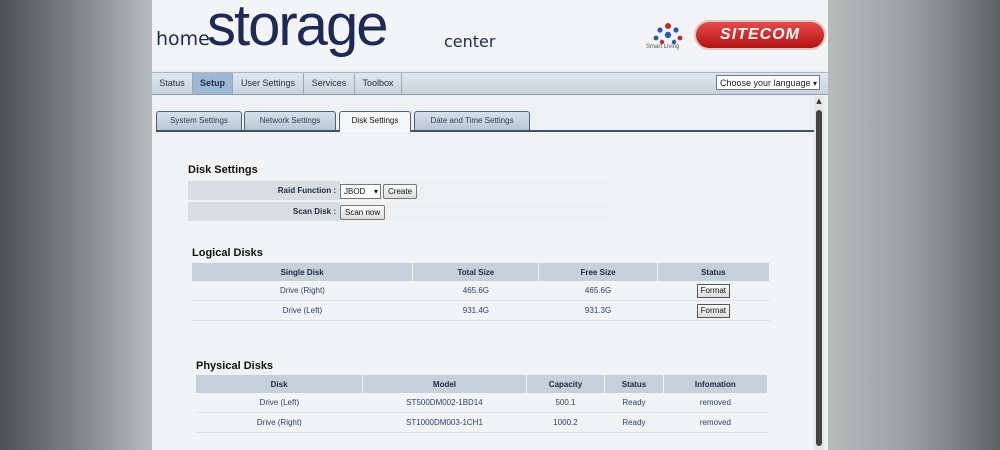 The width and height of the screenshot is (1000, 450). What do you see at coordinates (268, 83) in the screenshot?
I see `nav-item-user-settings: User Settings` at bounding box center [268, 83].